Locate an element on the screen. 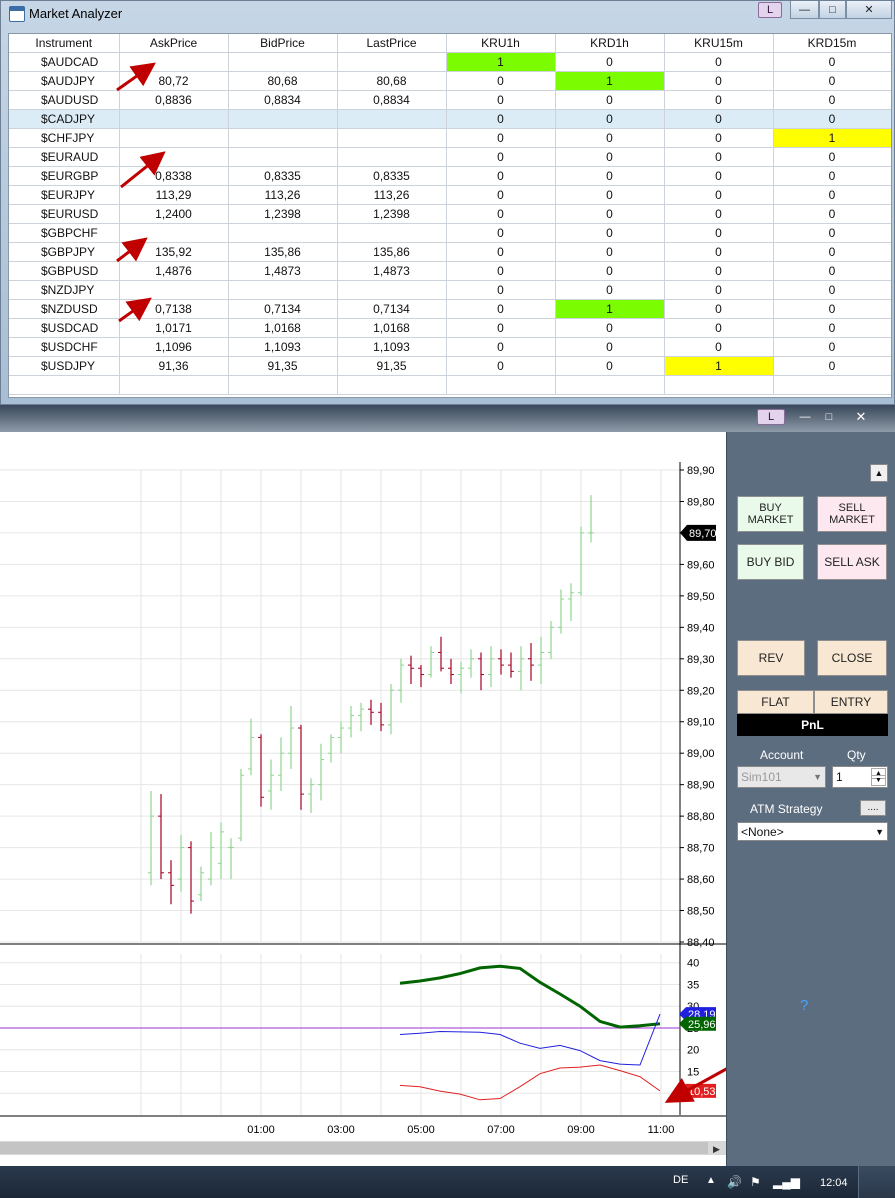 This screenshot has width=895, height=1198. instrument-cell: $GBPCHF is located at coordinates (64, 233).